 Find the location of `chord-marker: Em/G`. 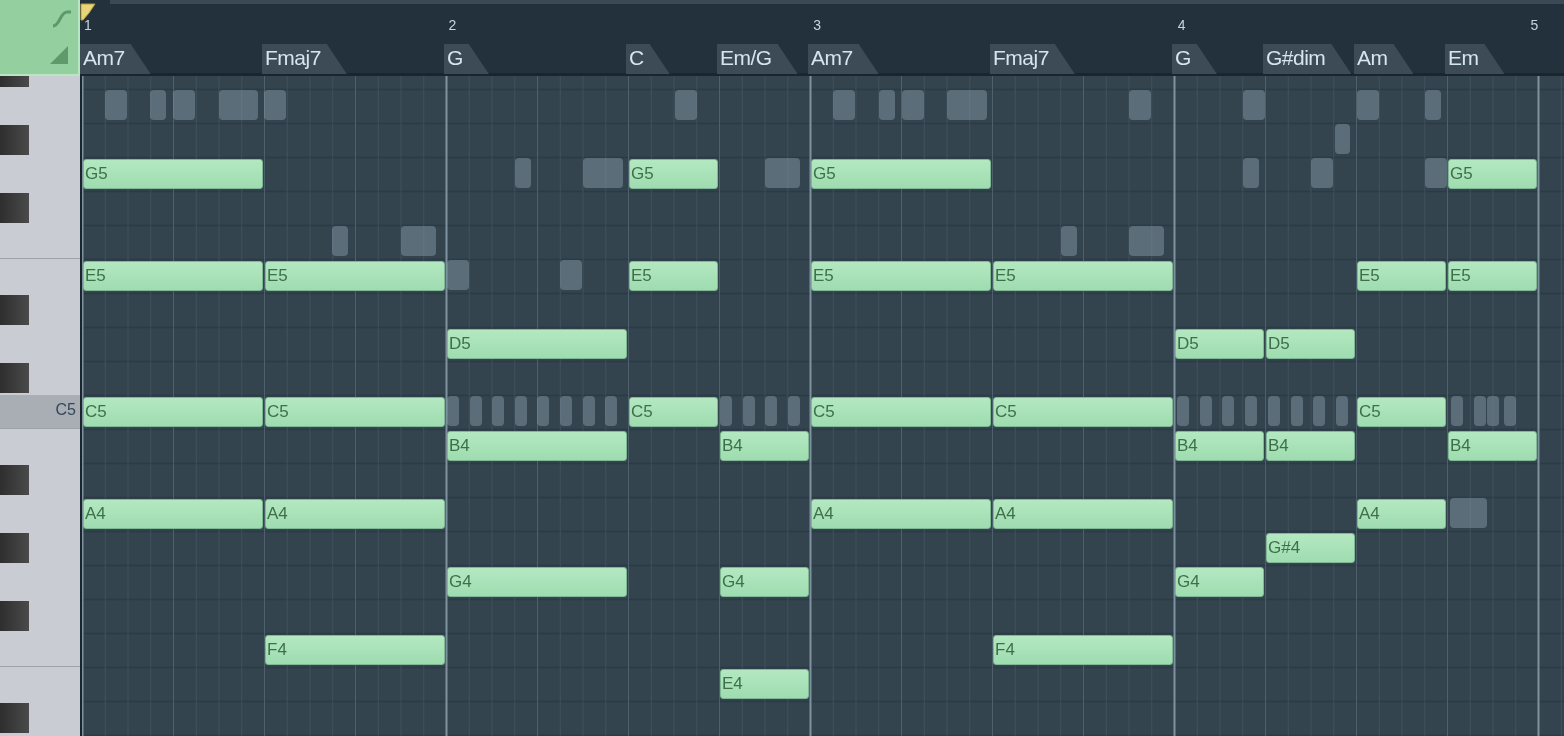

chord-marker: Em/G is located at coordinates (757, 59).